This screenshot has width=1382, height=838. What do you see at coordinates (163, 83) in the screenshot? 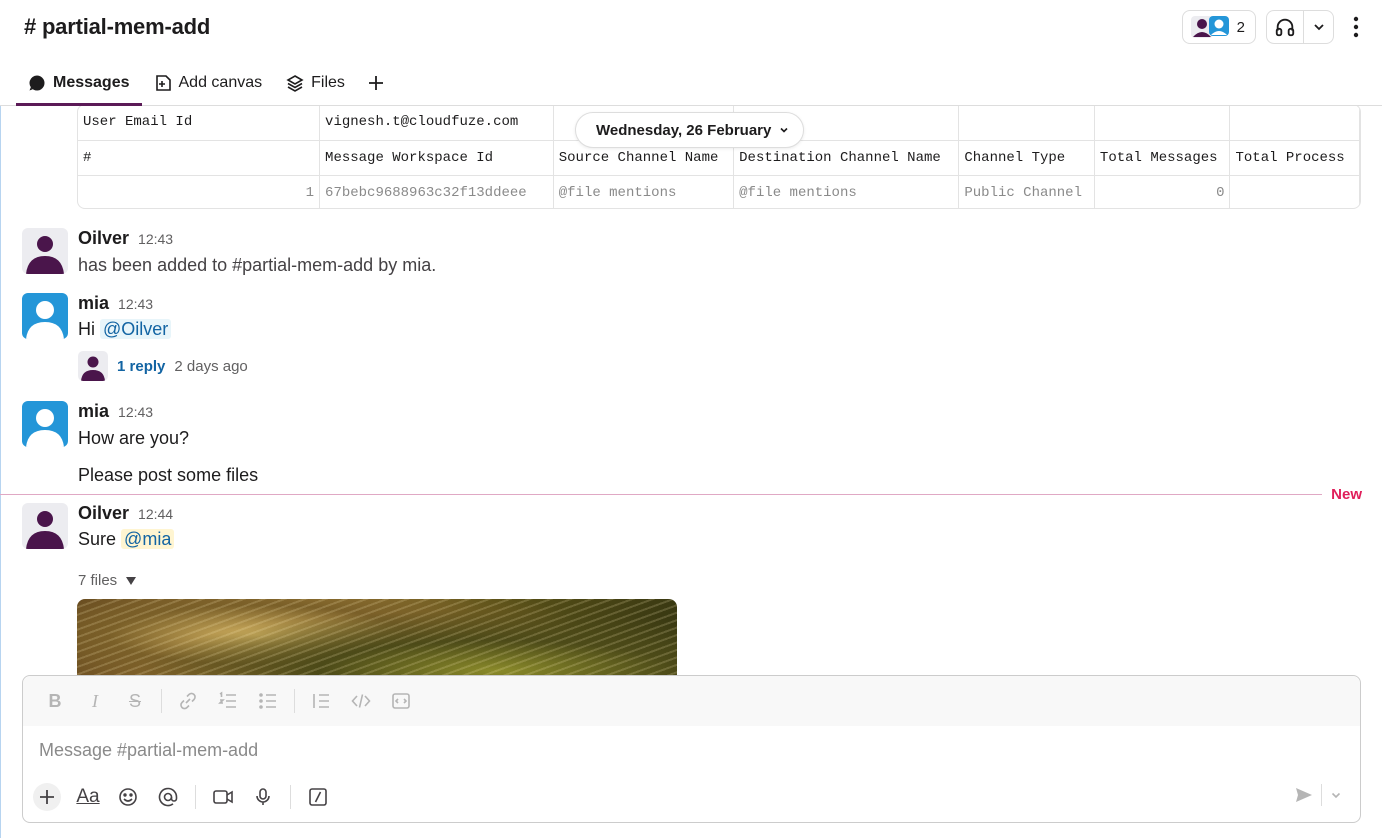
I see `canvas-icon` at bounding box center [163, 83].